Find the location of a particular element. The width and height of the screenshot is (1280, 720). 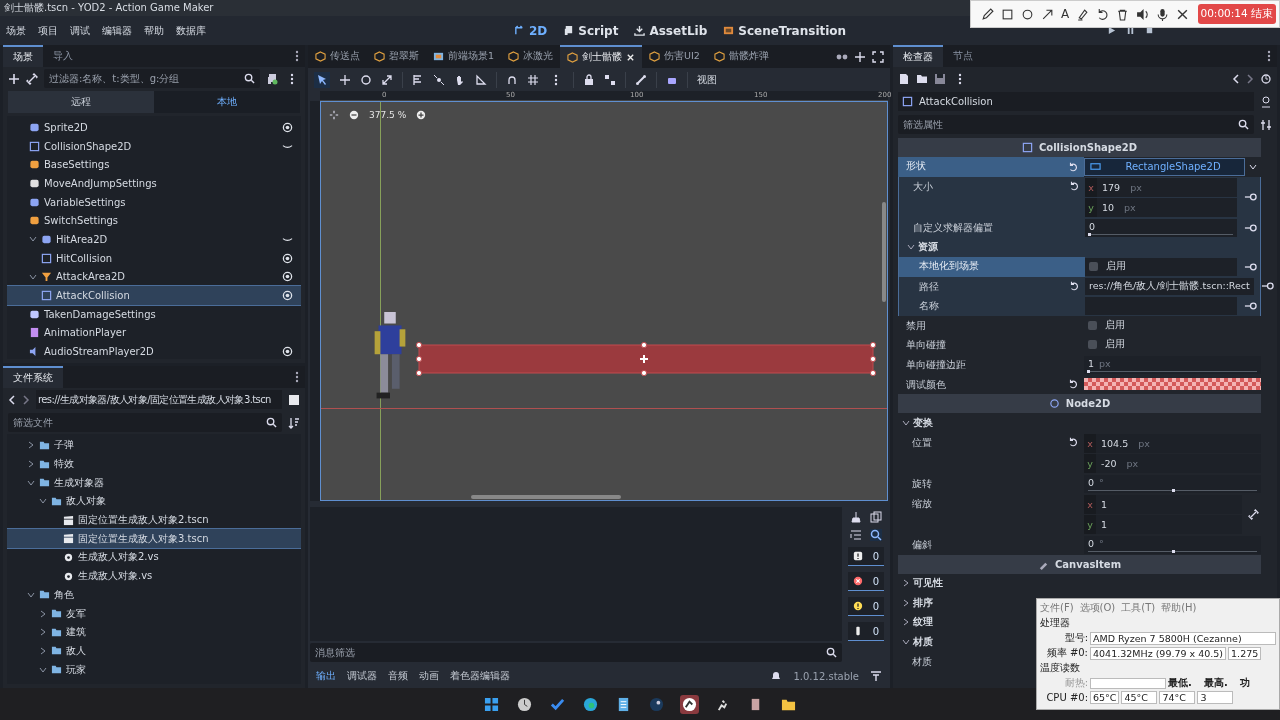

text-field is located at coordinates (1161, 306).